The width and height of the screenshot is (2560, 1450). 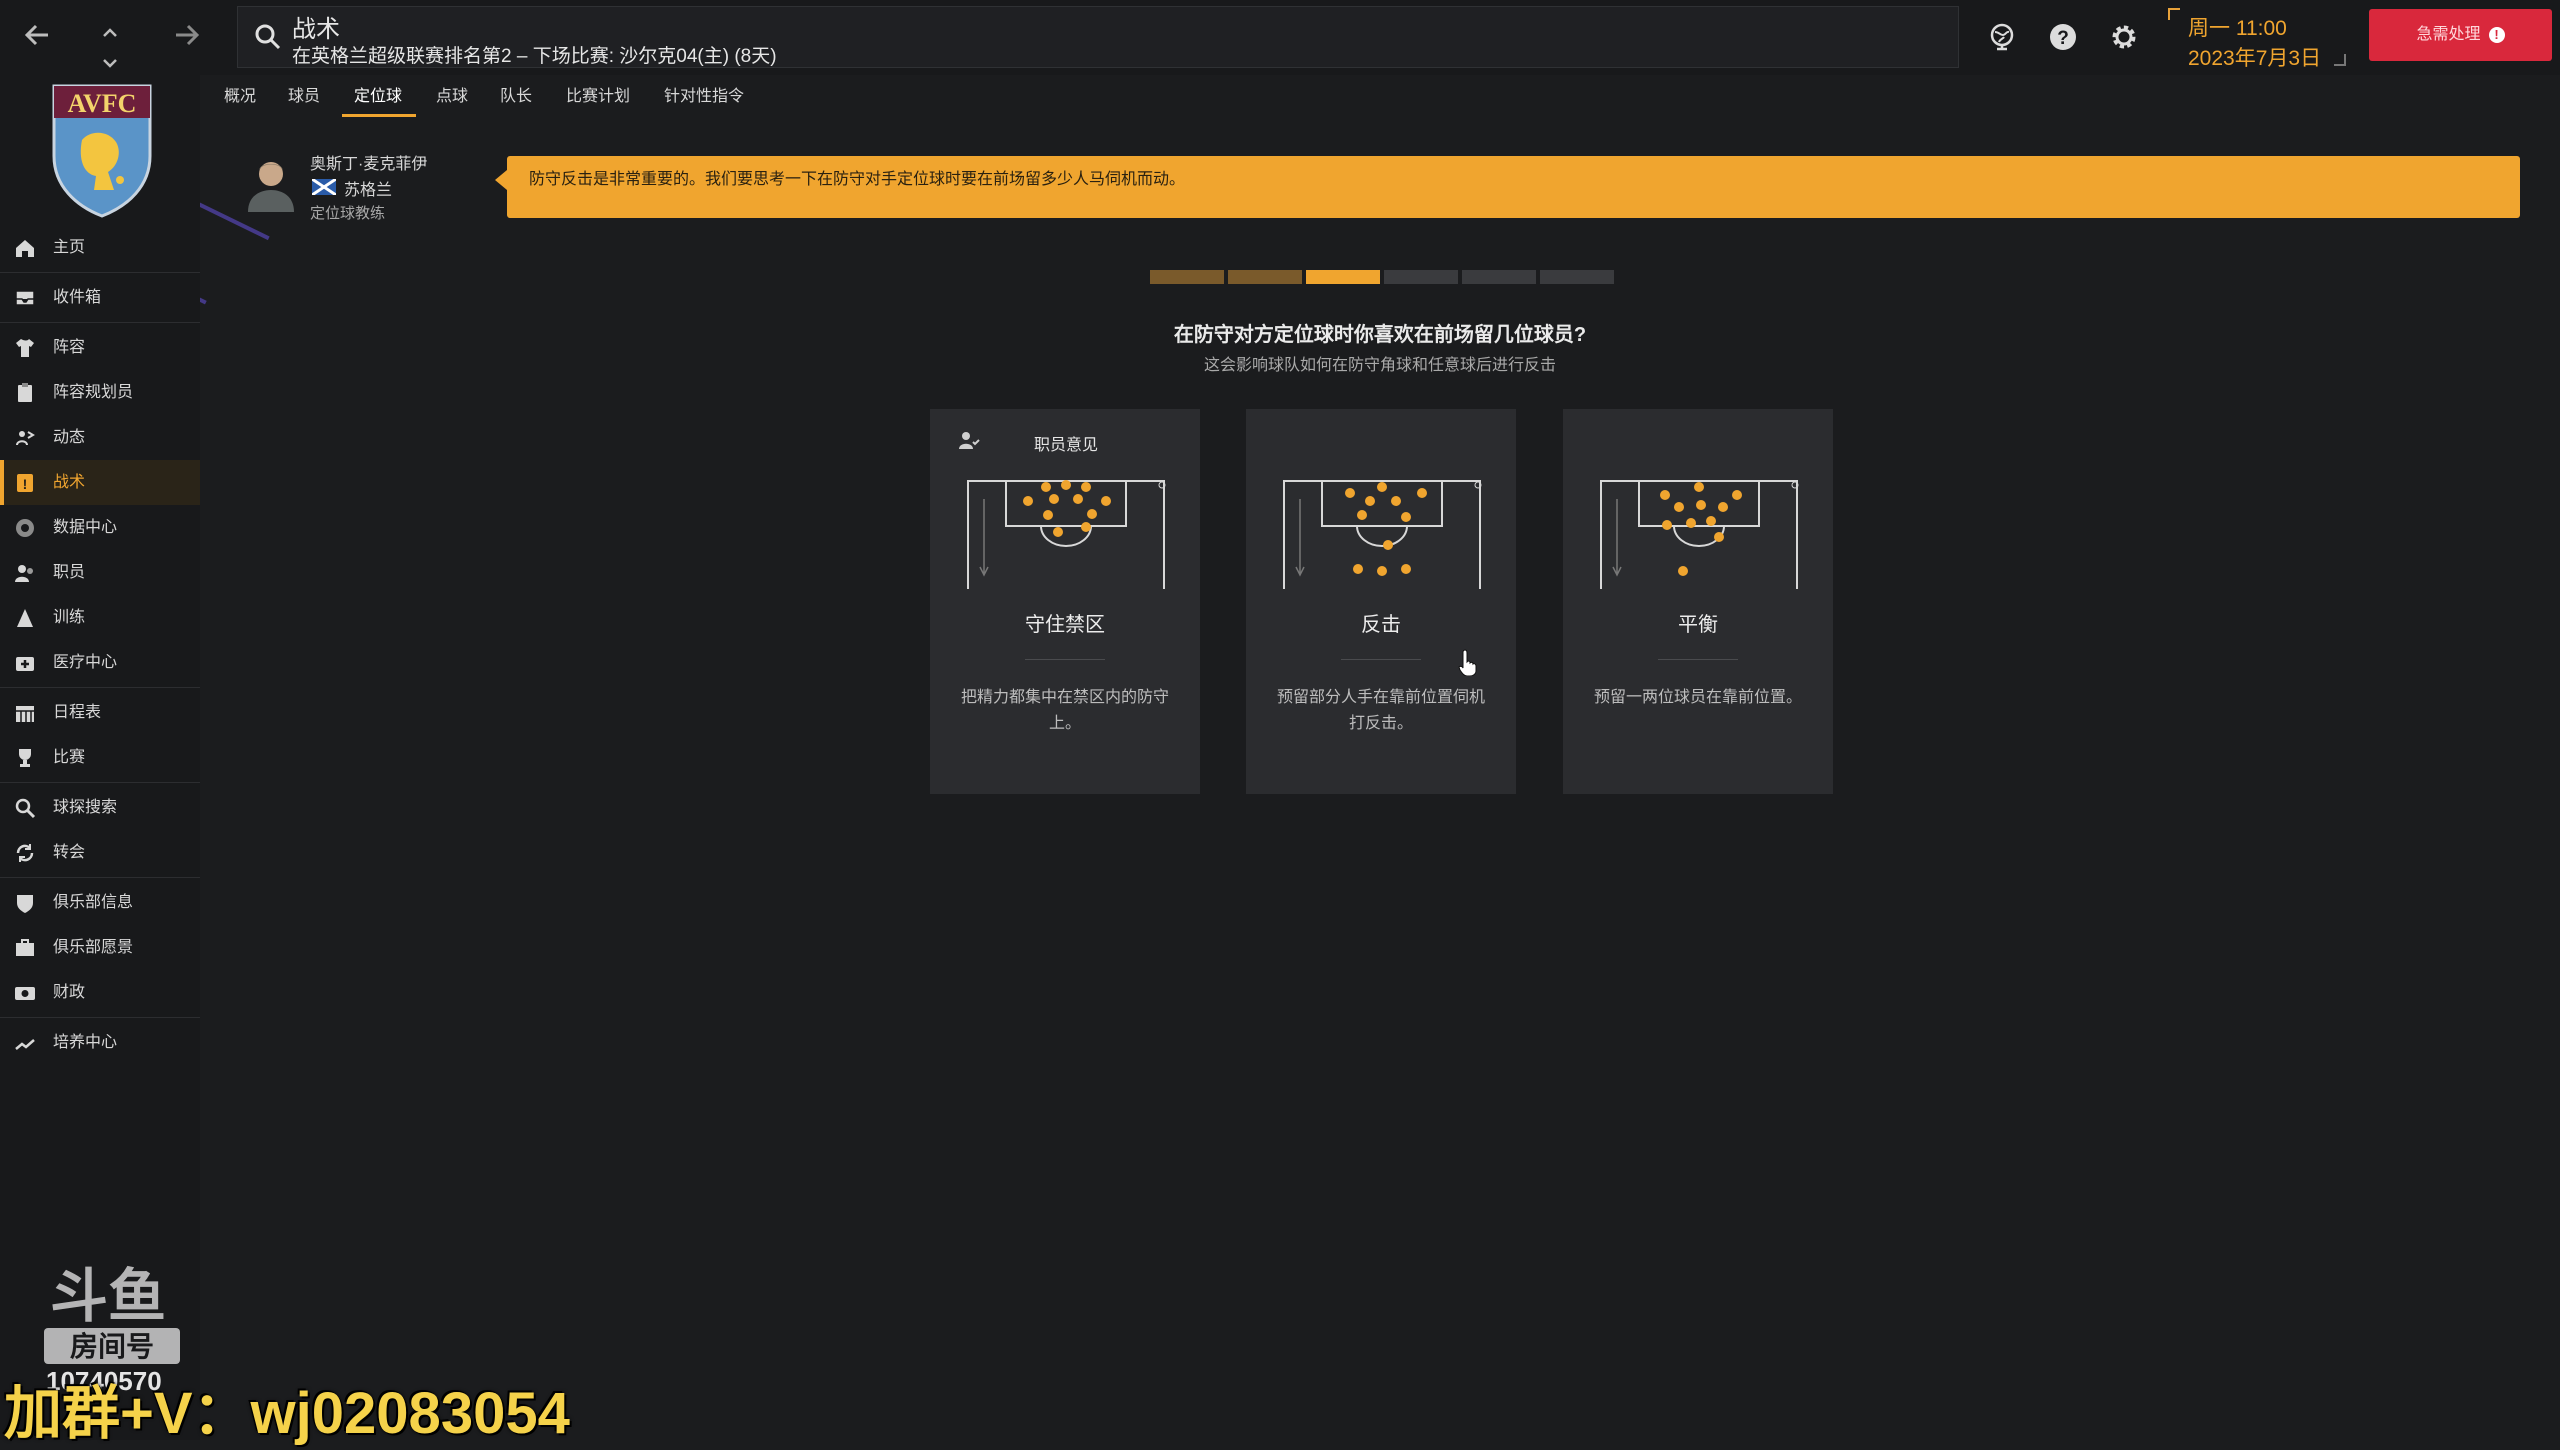 What do you see at coordinates (1098, 37) in the screenshot?
I see `search-bar: 战术 在英格兰超级联赛排名第2 – 下场比赛: 沙尔克04(主) (8天)` at bounding box center [1098, 37].